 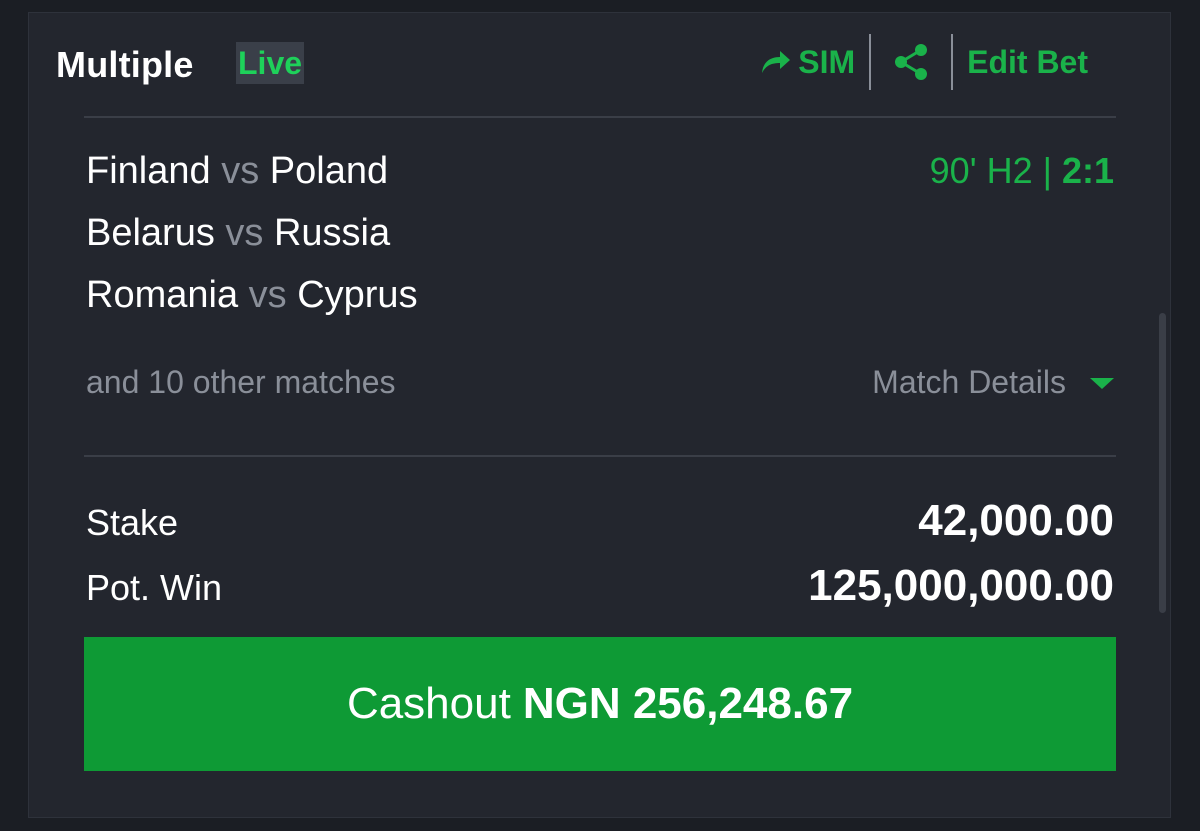 What do you see at coordinates (688, 703) in the screenshot?
I see `cashout-amount: NGN 256,248.67` at bounding box center [688, 703].